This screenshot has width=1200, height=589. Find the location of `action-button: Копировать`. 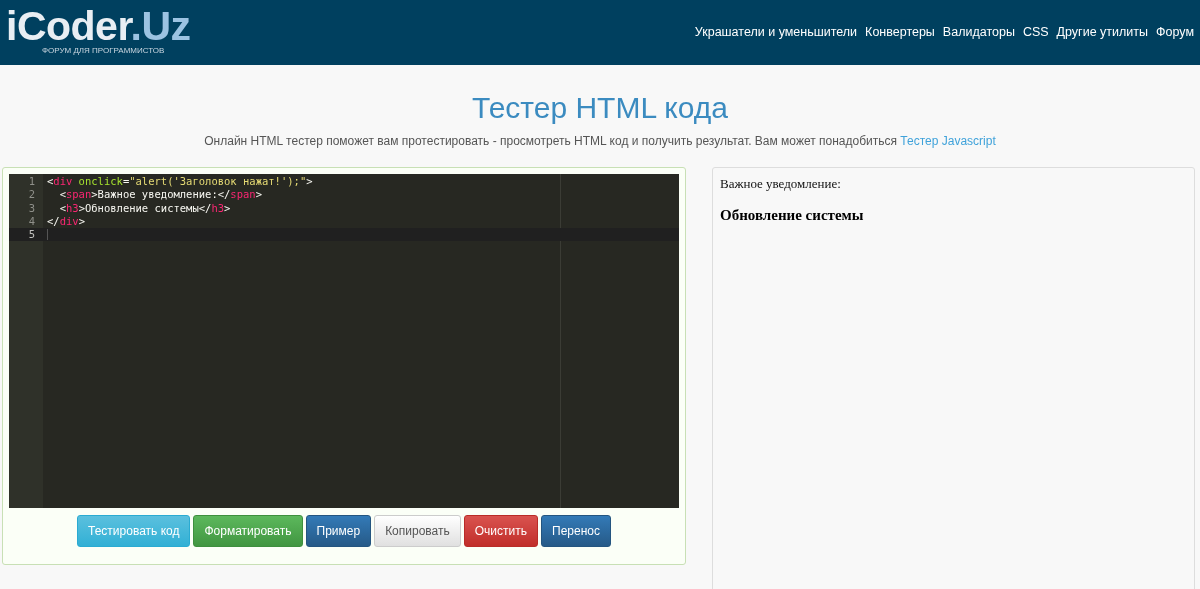

action-button: Копировать is located at coordinates (417, 531).